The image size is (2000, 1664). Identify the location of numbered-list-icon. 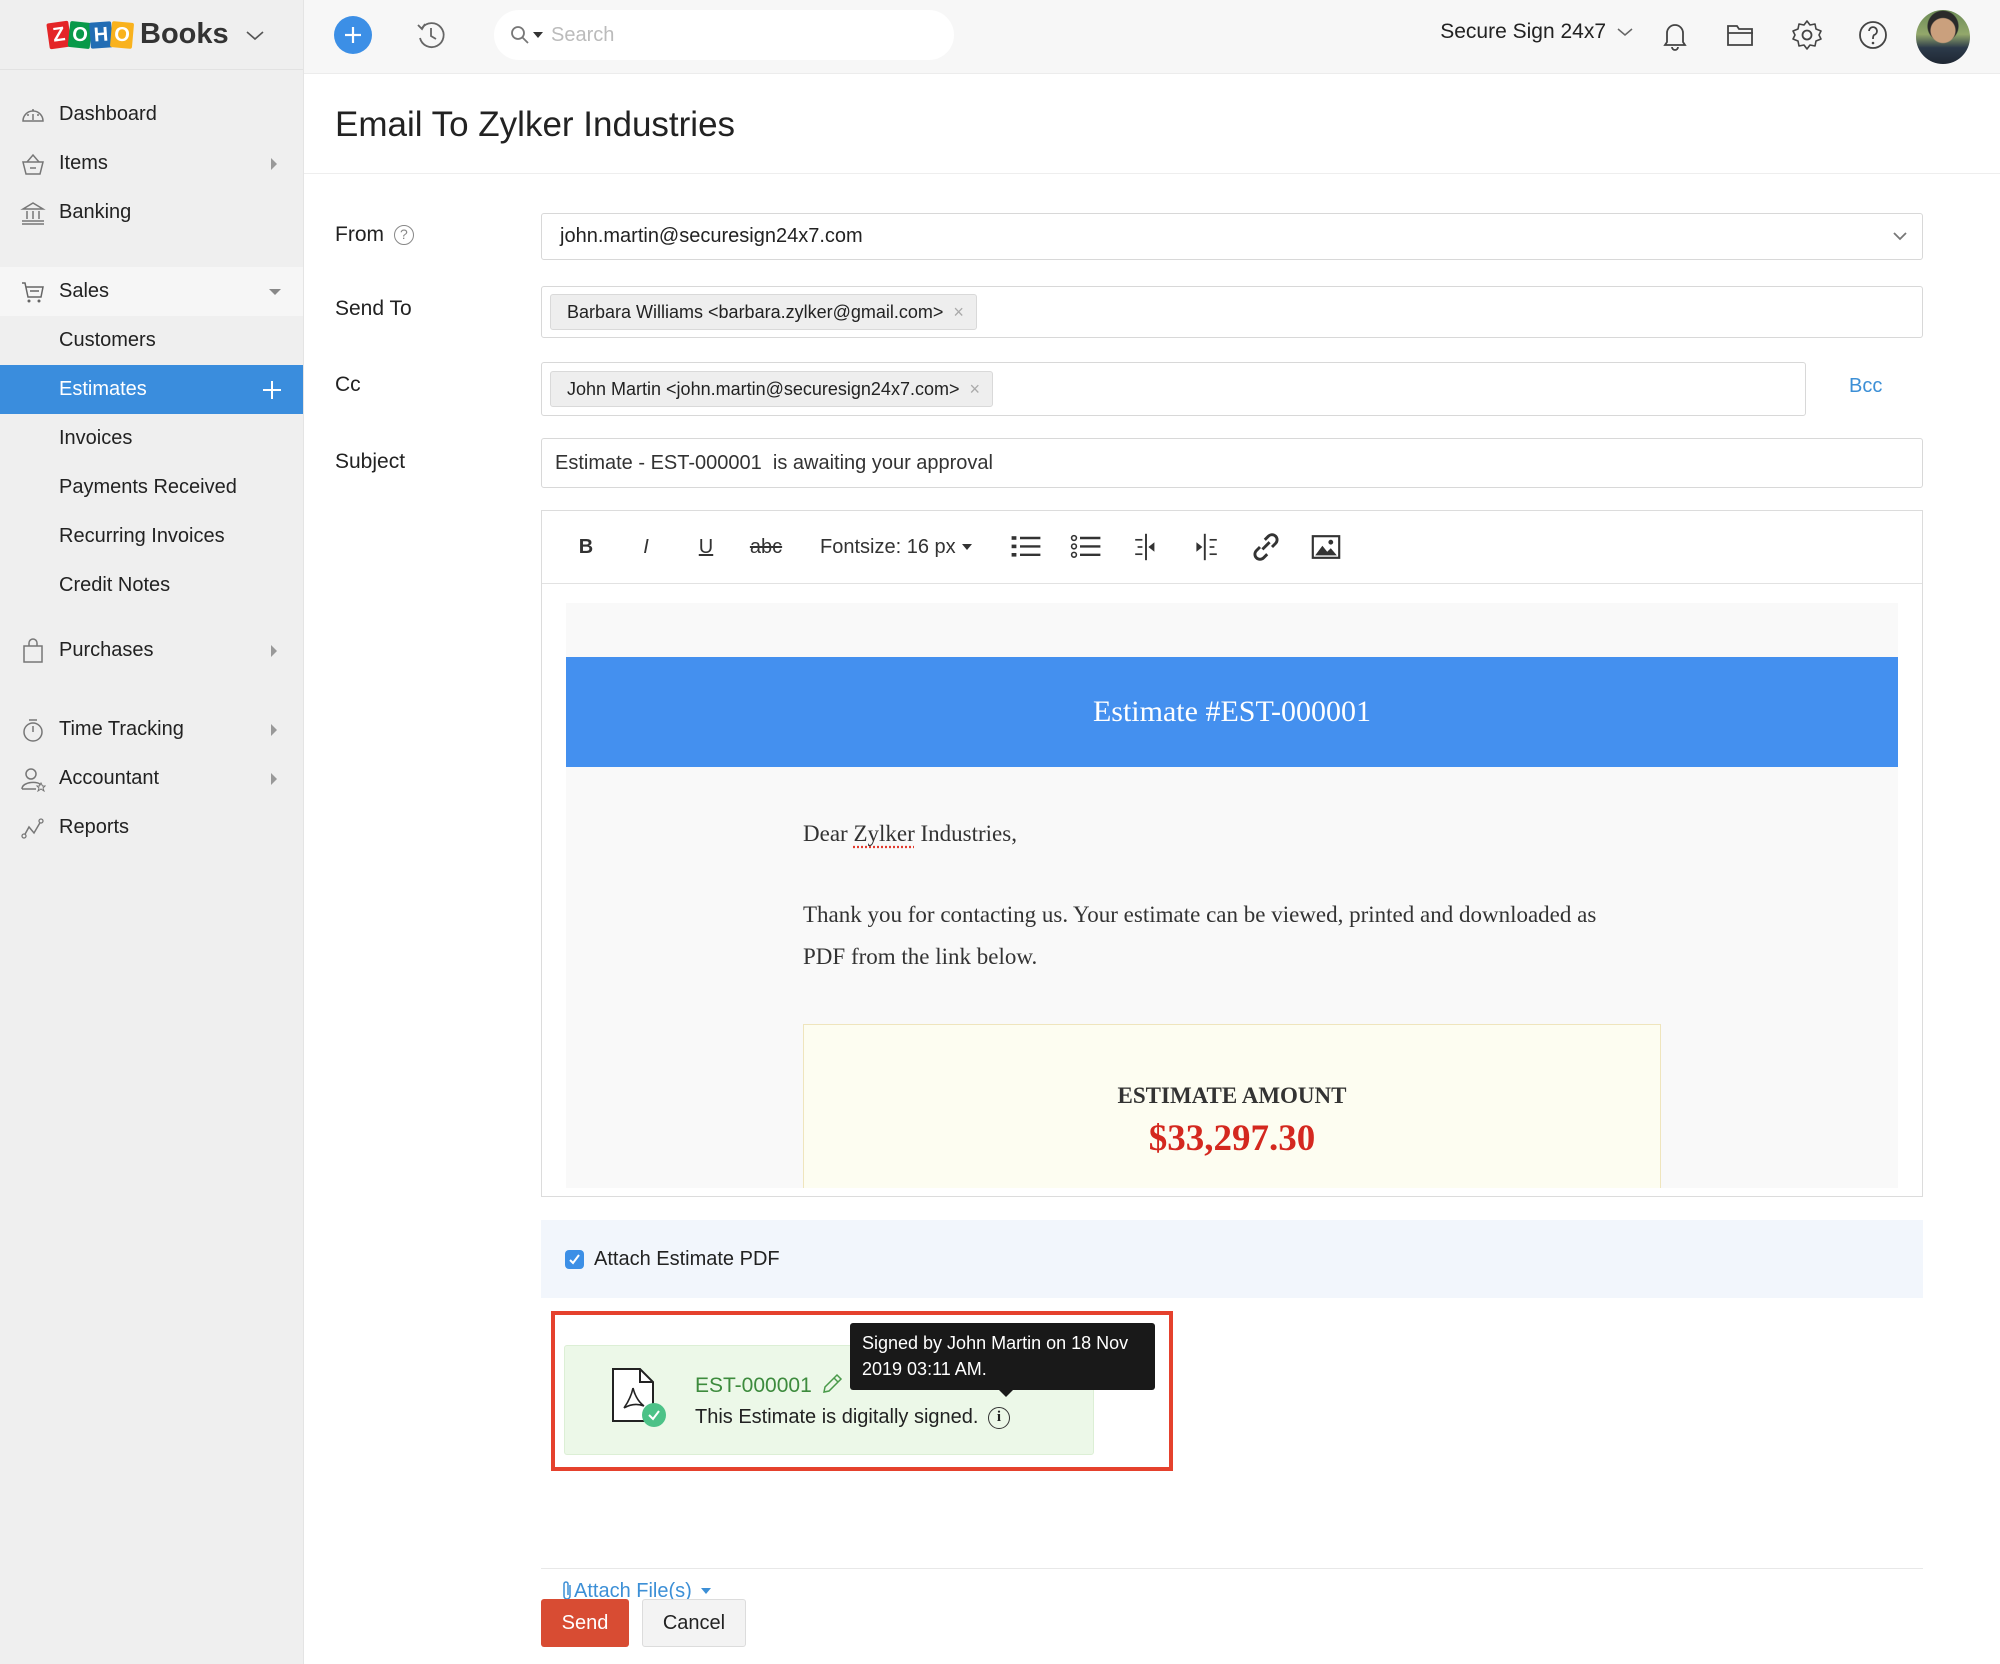
(1026, 547).